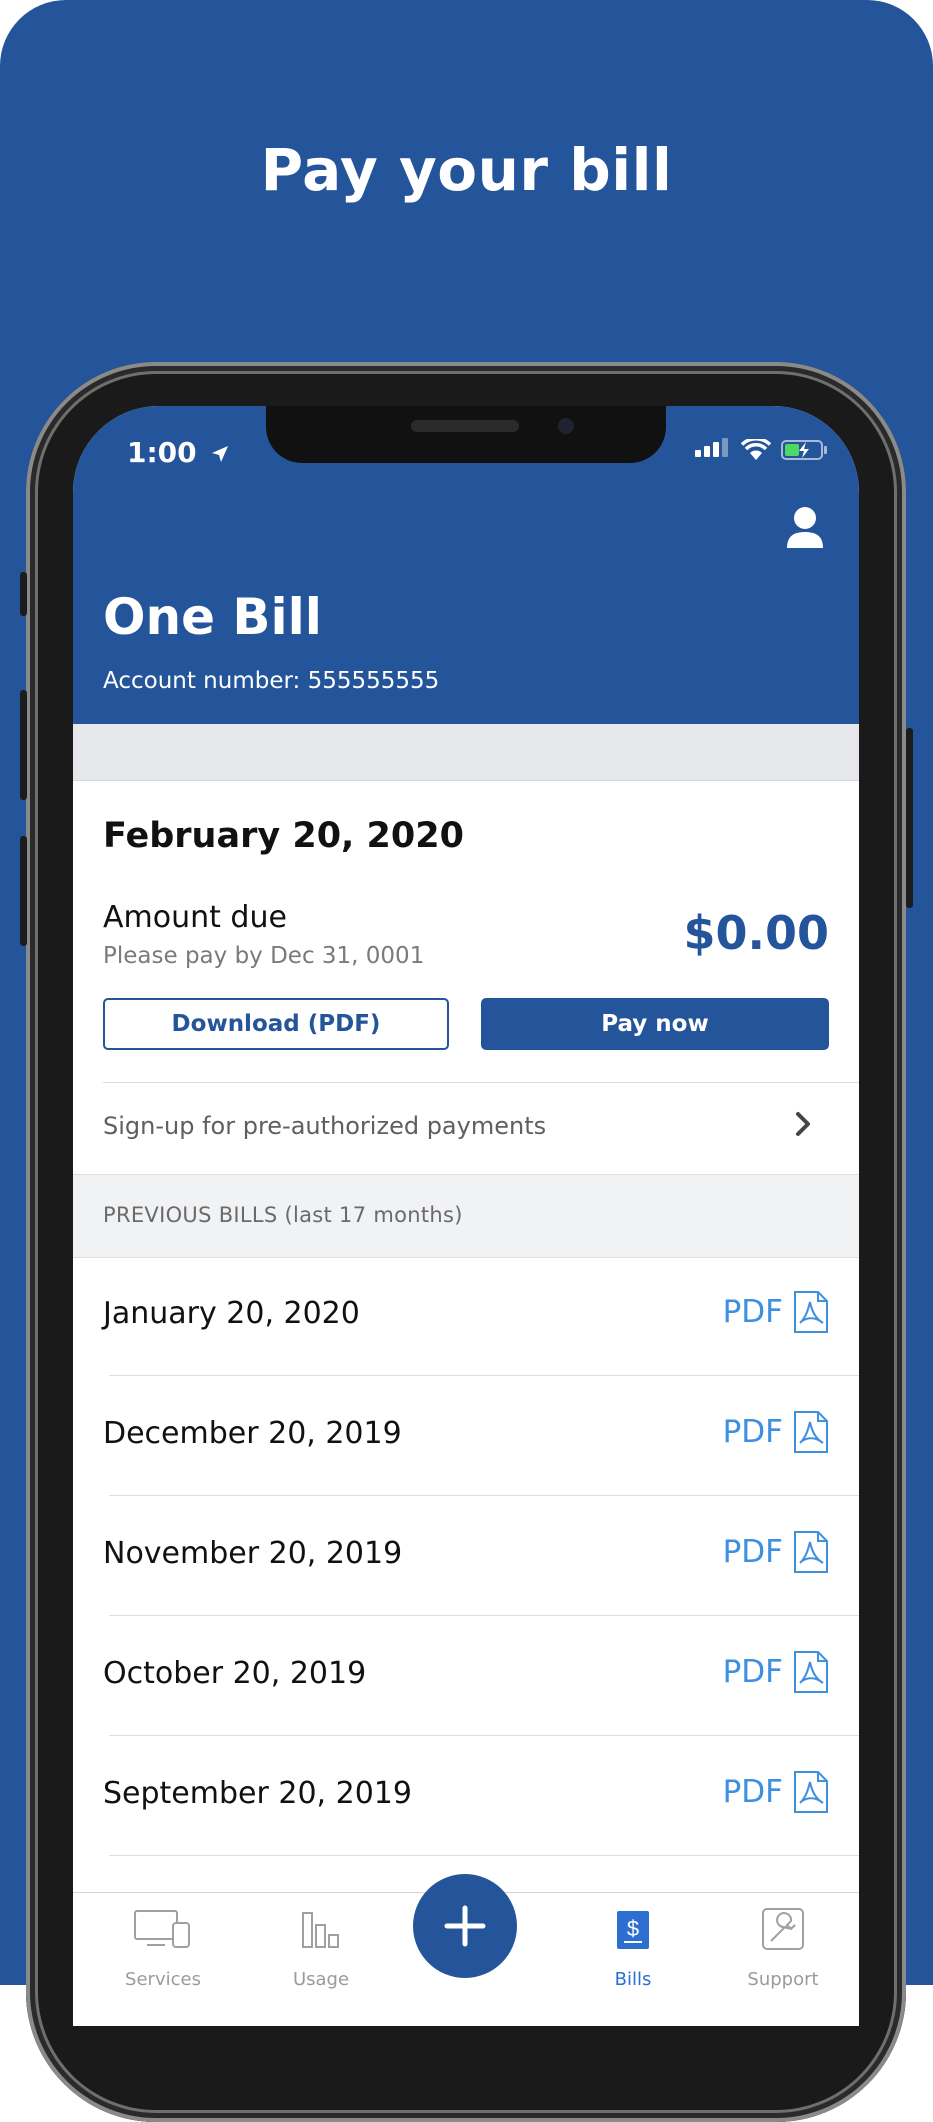  I want to click on add-fab-button, so click(465, 1926).